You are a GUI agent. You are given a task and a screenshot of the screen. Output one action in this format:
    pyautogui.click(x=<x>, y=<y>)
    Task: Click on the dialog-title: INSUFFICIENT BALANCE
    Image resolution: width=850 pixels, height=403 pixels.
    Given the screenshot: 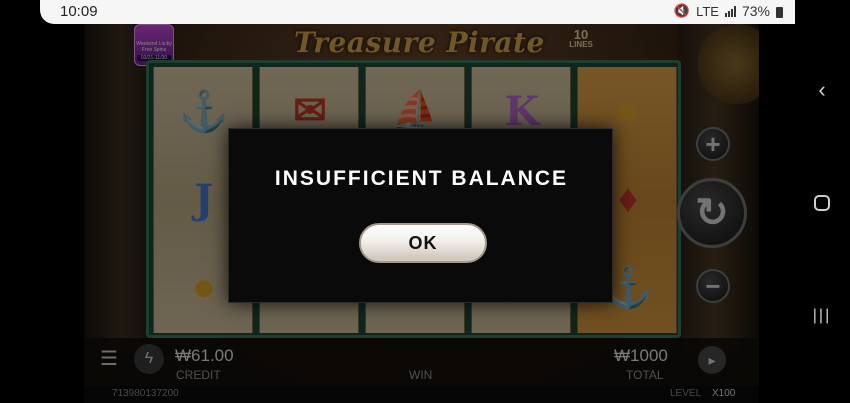 What is the action you would take?
    pyautogui.click(x=421, y=178)
    